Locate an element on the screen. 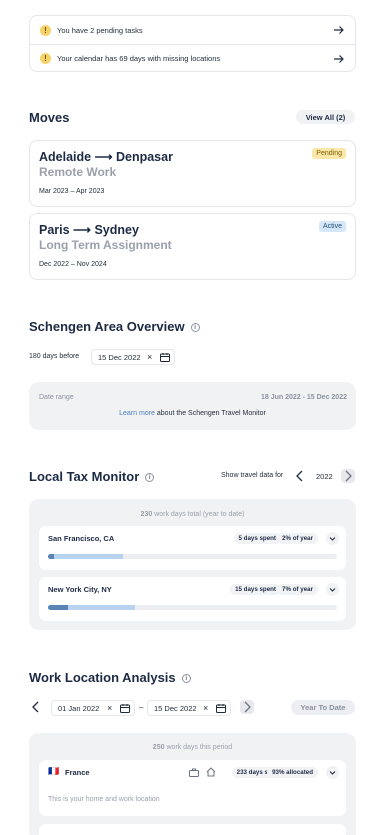  schengen-date-picker: 15 Dec 2022 × is located at coordinates (133, 357).